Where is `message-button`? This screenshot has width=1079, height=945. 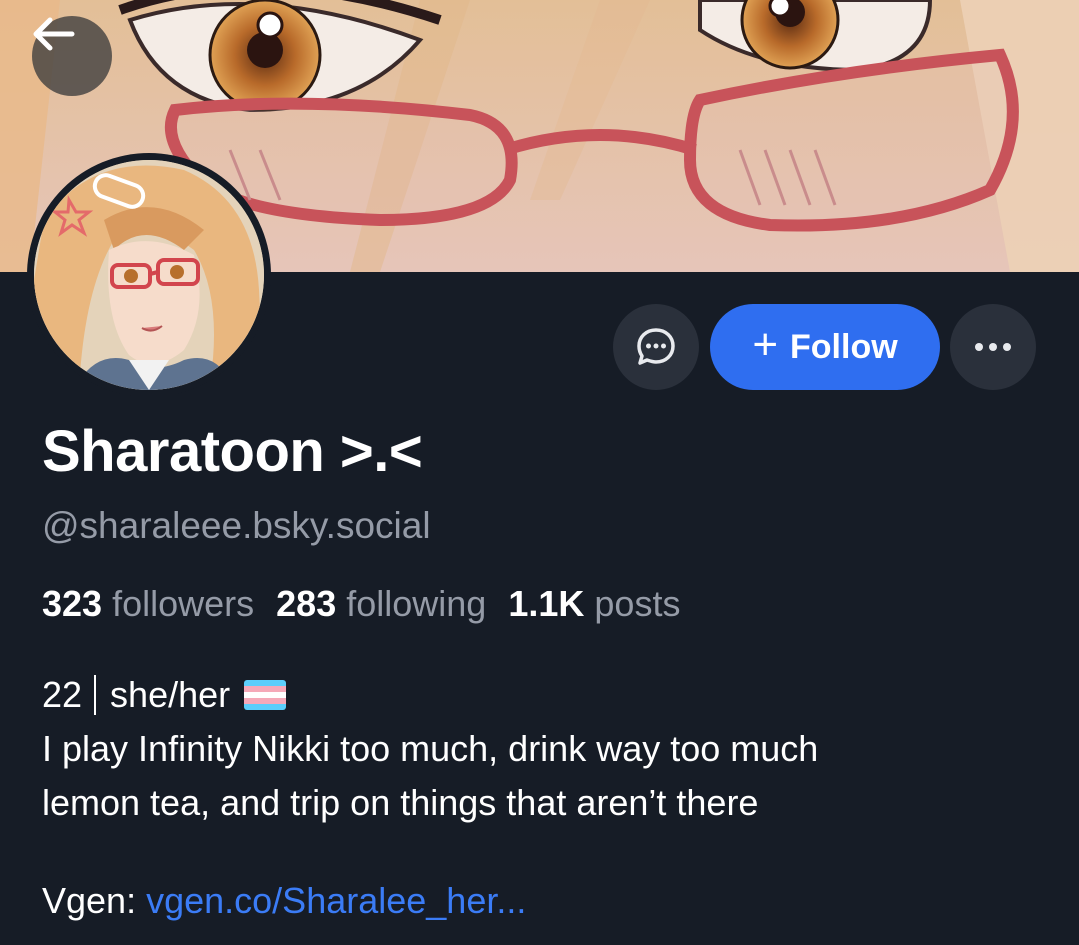
message-button is located at coordinates (656, 347).